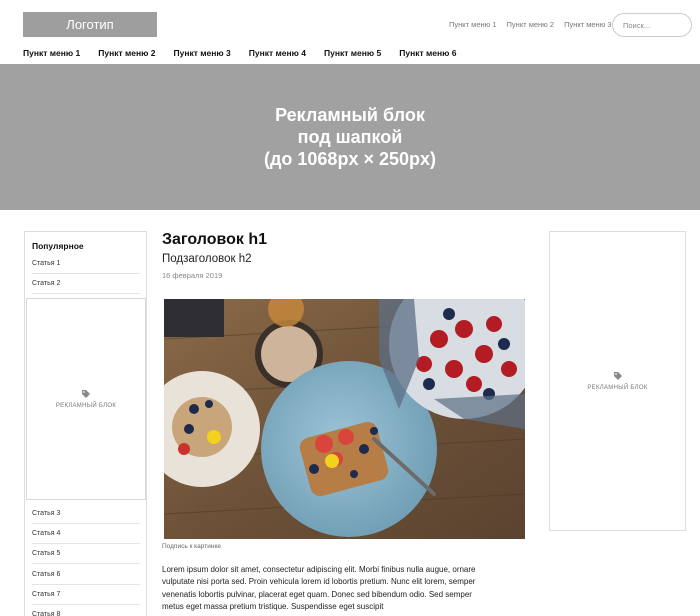 The width and height of the screenshot is (700, 616). What do you see at coordinates (86, 514) in the screenshot?
I see `sidebar-item-3: Статья 3` at bounding box center [86, 514].